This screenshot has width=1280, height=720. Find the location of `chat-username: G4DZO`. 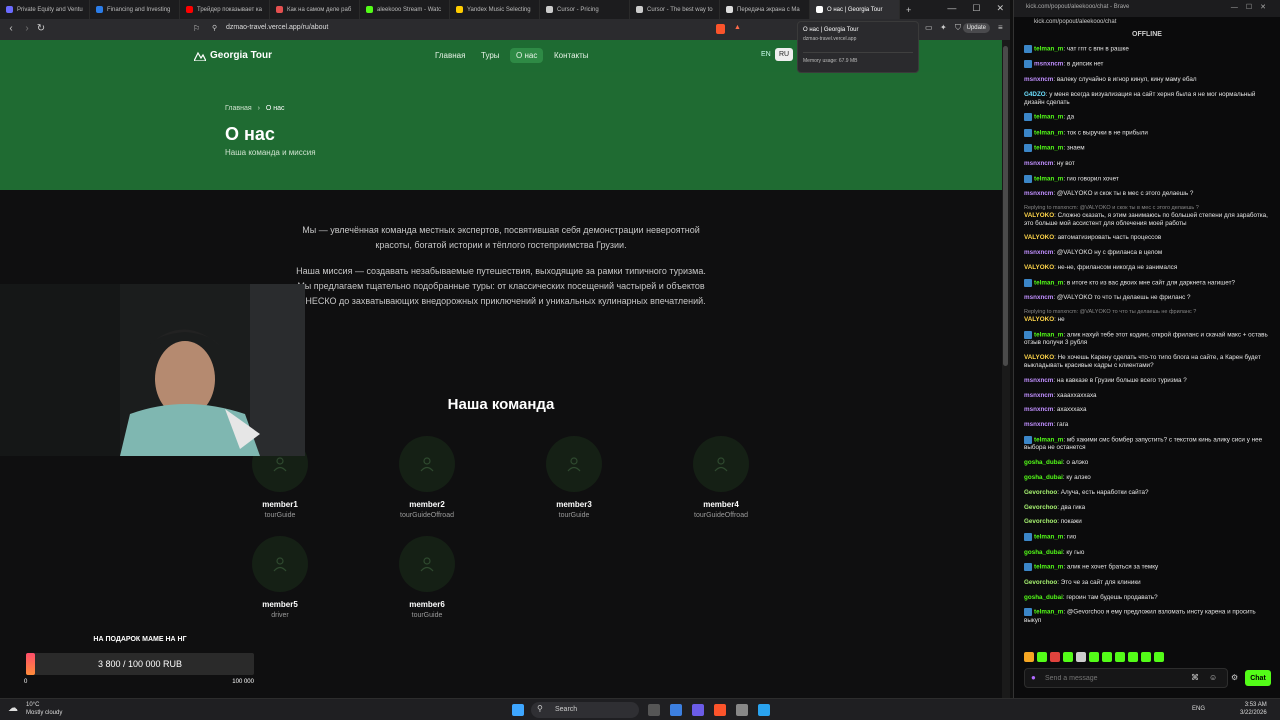

chat-username: G4DZO is located at coordinates (1035, 94).